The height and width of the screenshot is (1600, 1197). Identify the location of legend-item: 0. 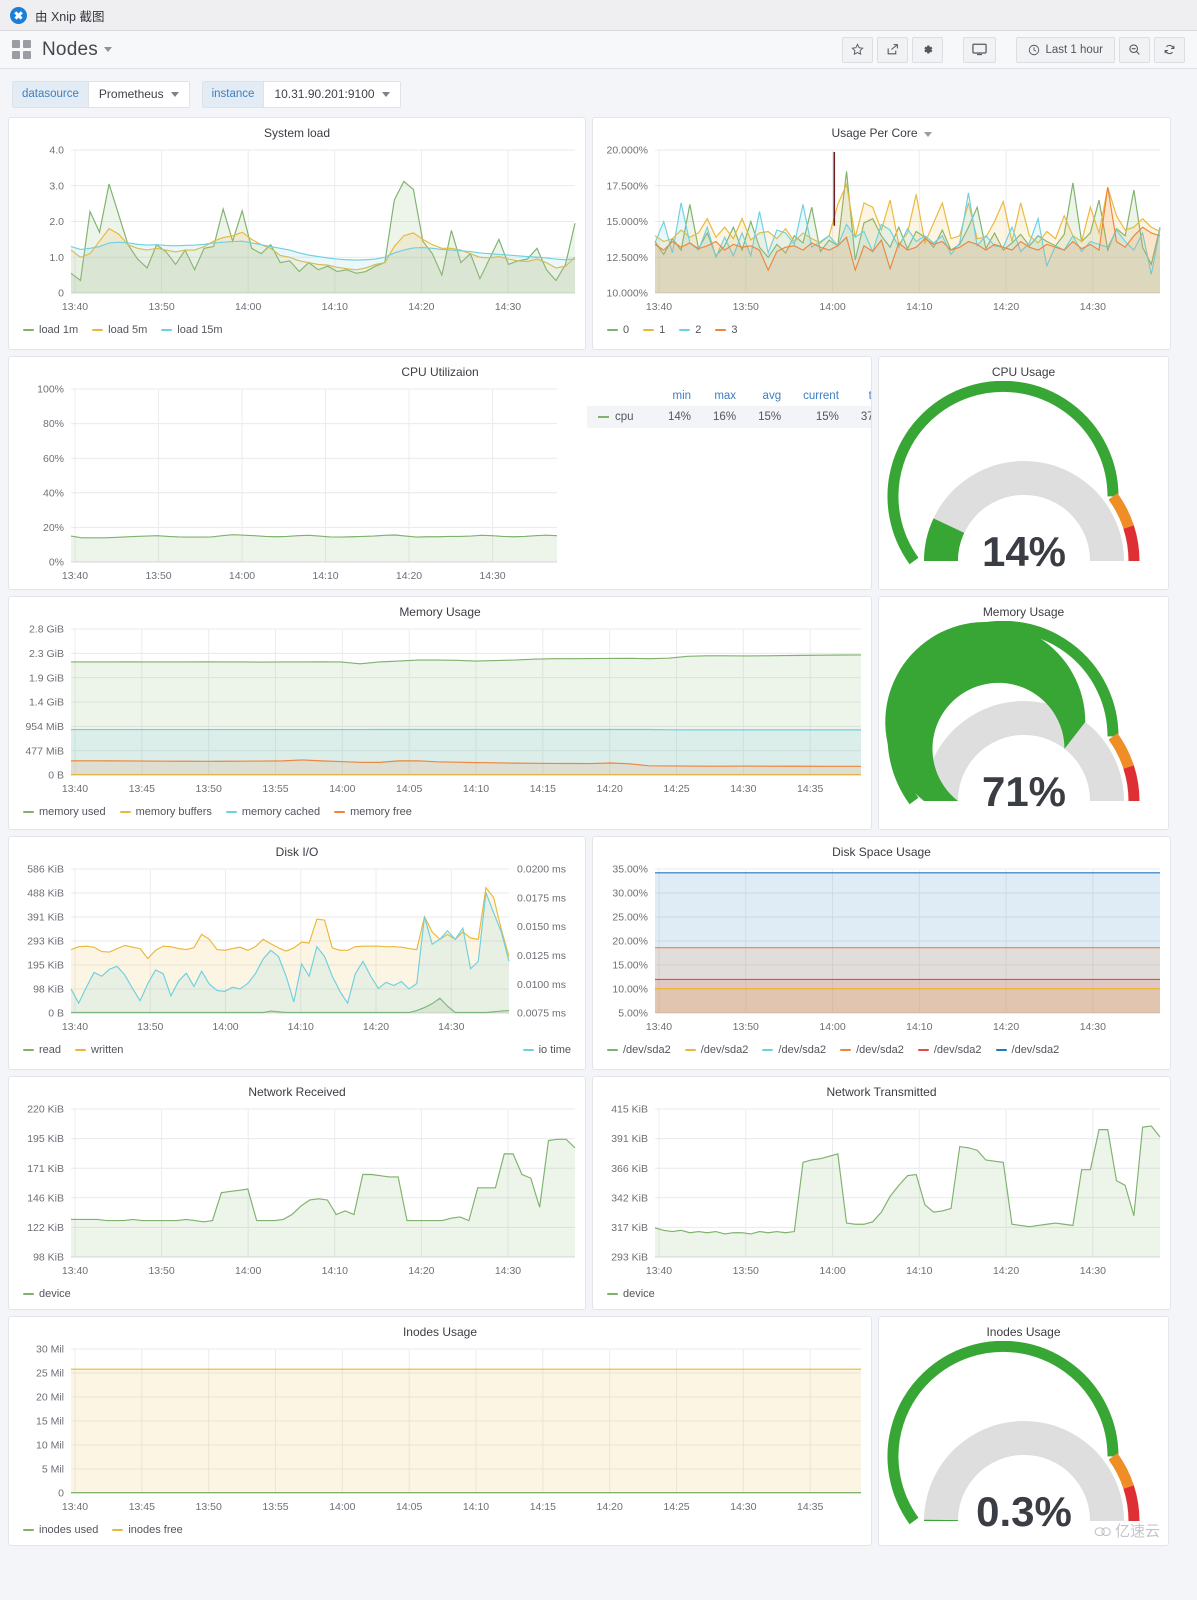
(618, 330).